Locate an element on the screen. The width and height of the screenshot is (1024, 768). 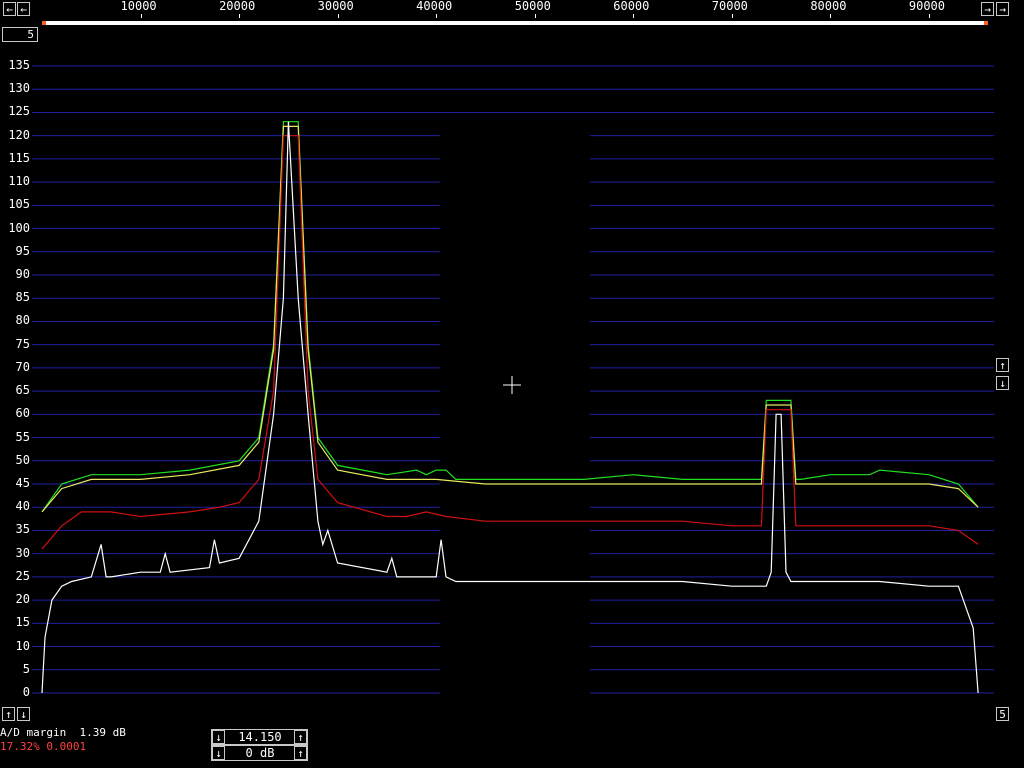
ad-margin-text: A/D margin 1.39 dB is located at coordinates (63, 732).